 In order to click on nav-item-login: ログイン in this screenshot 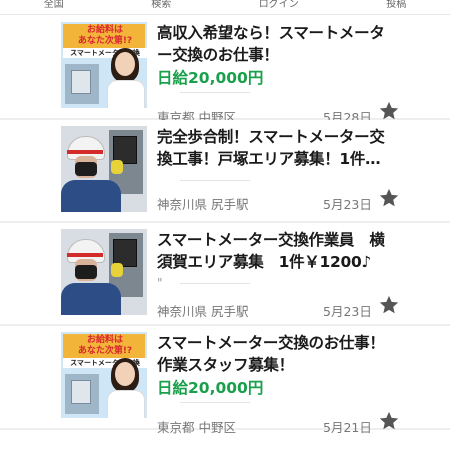, I will do `click(279, 5)`.